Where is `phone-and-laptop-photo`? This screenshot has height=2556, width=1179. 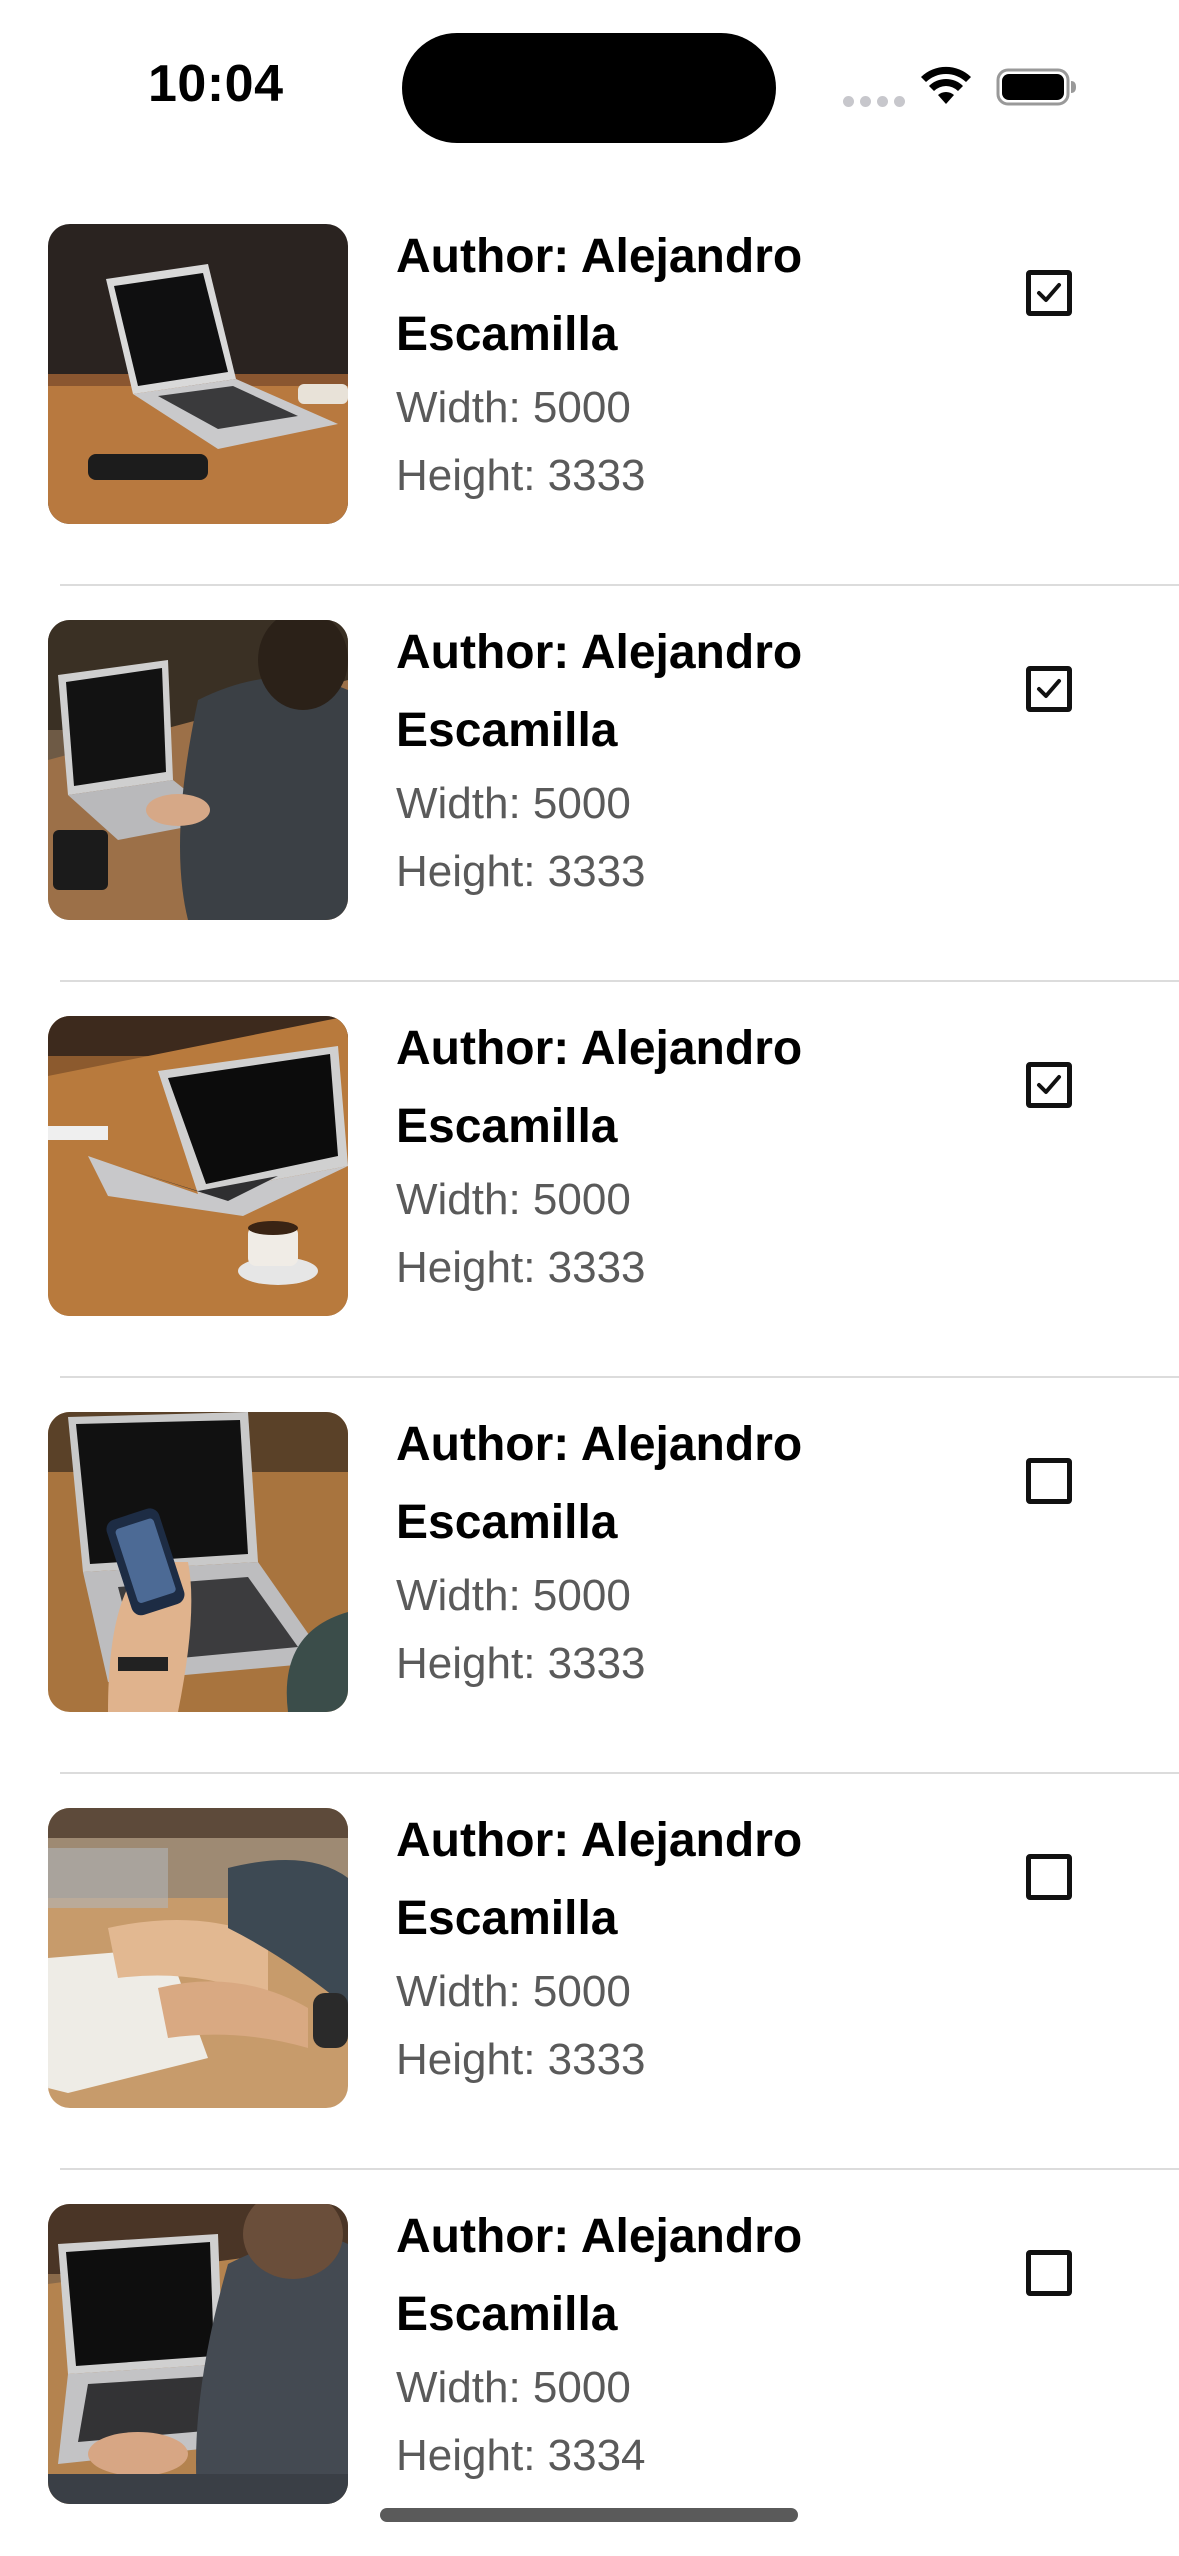 phone-and-laptop-photo is located at coordinates (198, 1562).